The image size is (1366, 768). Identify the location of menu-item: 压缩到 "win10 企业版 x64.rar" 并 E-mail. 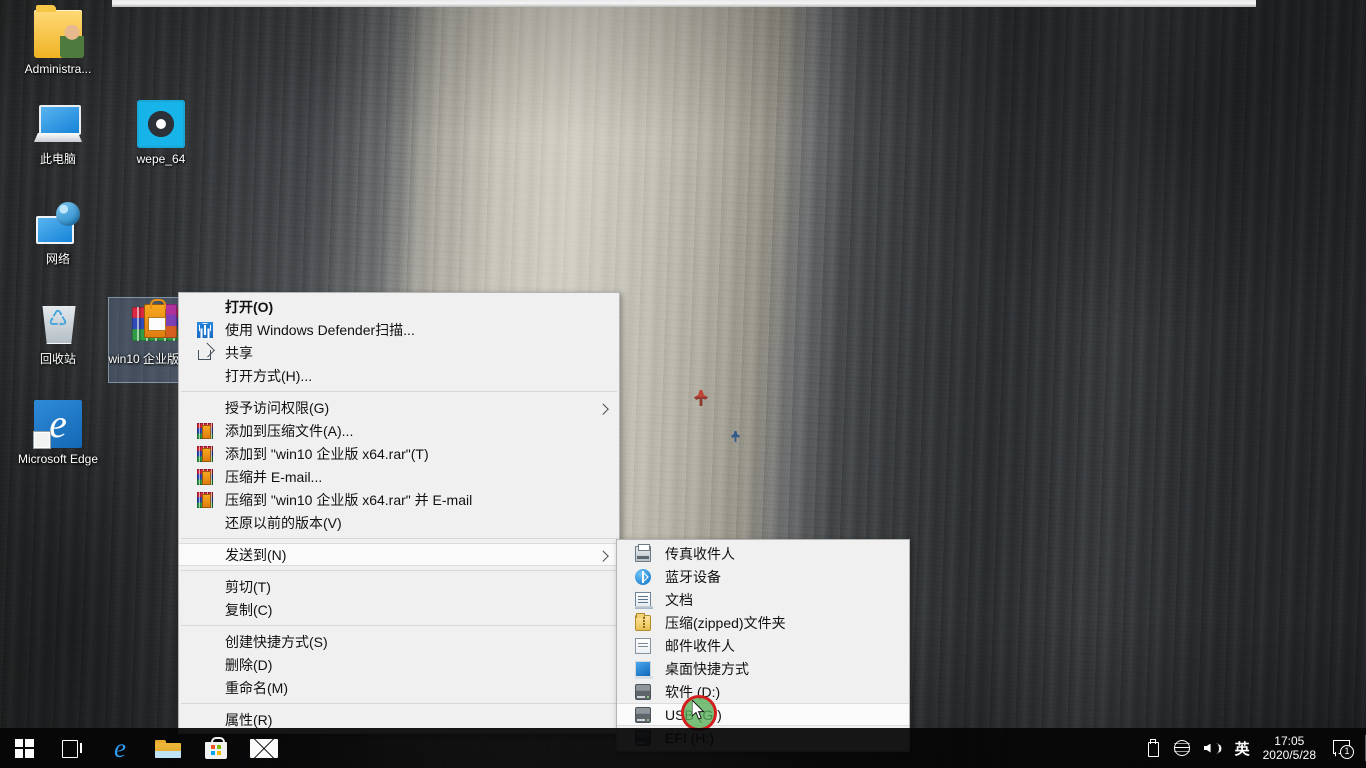
(399, 499).